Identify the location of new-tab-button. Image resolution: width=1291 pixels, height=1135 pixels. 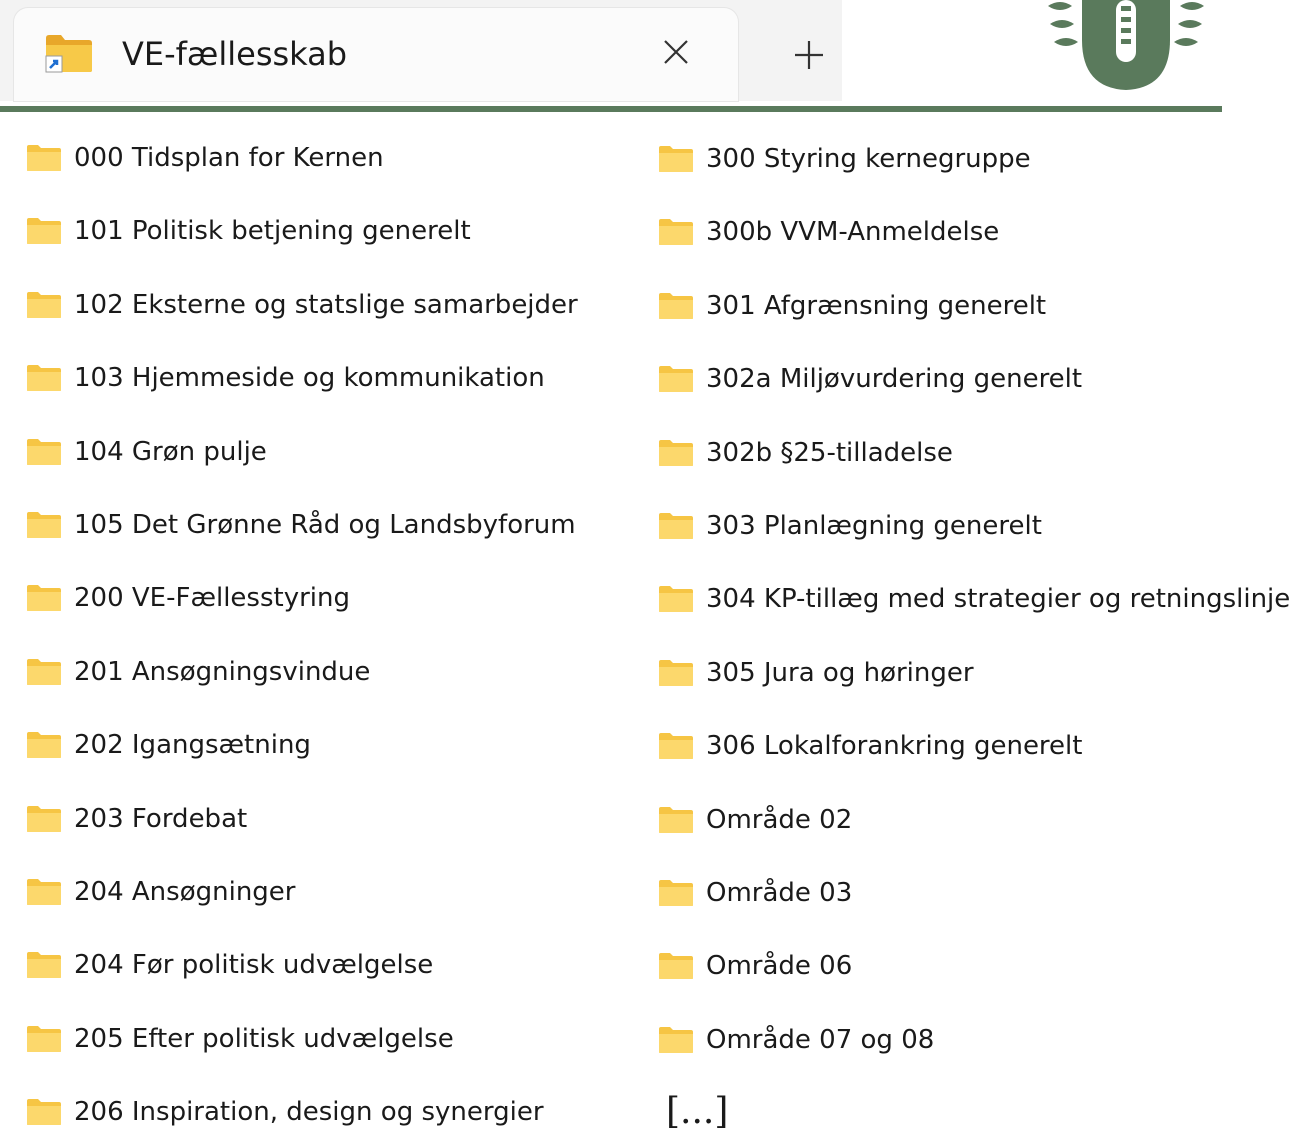
(809, 55).